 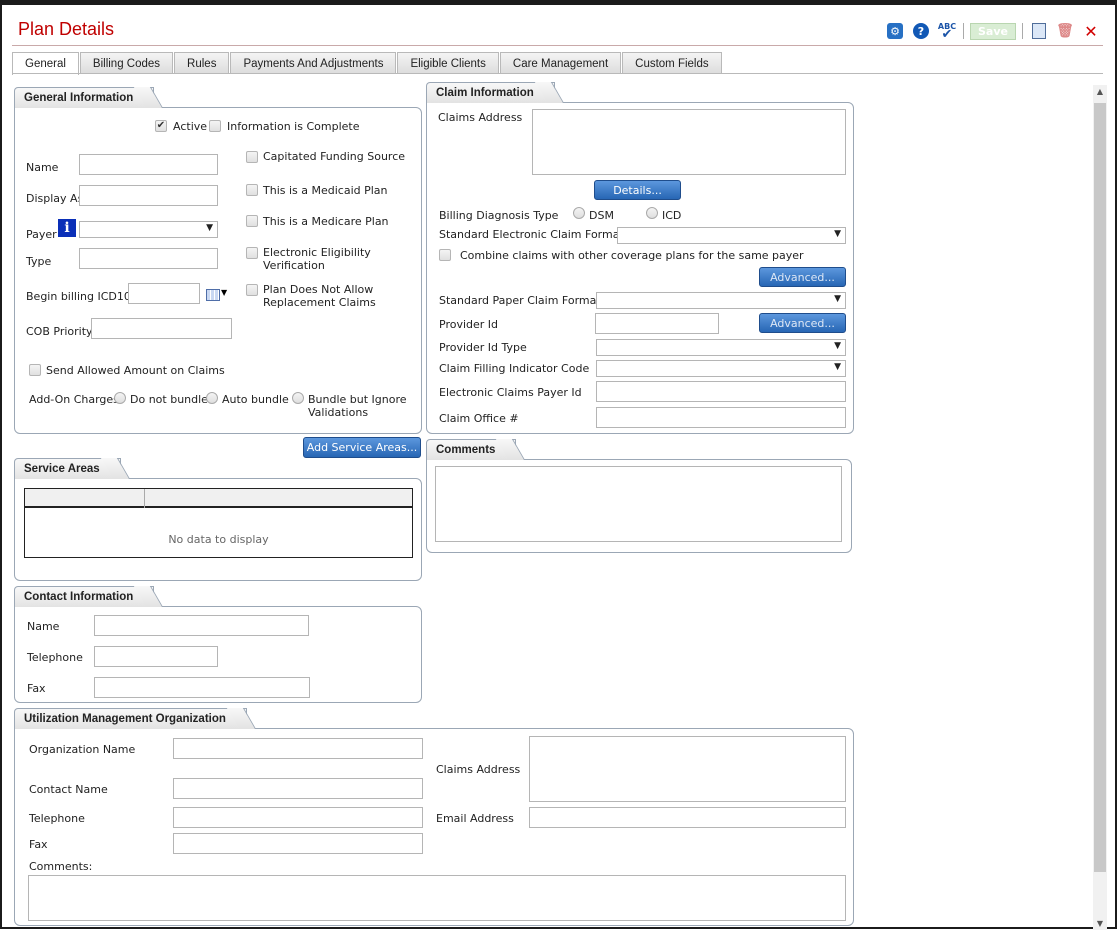 I want to click on scroll-down-arrow-icon: ▼, so click(x=1100, y=923).